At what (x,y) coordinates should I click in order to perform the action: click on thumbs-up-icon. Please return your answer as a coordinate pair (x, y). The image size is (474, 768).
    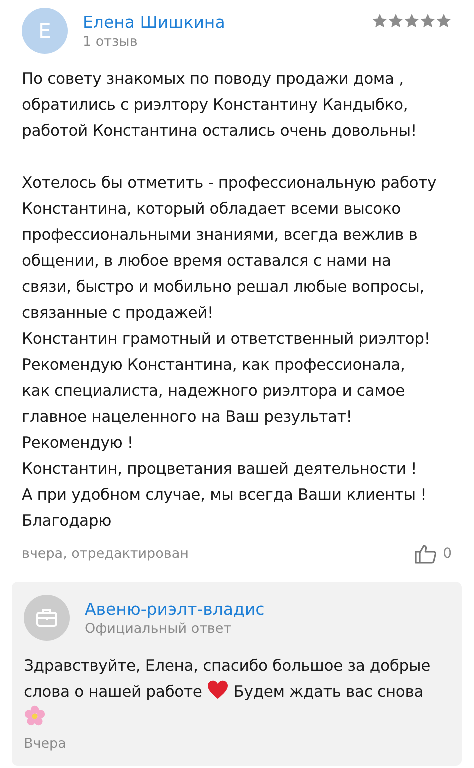
    Looking at the image, I should click on (426, 554).